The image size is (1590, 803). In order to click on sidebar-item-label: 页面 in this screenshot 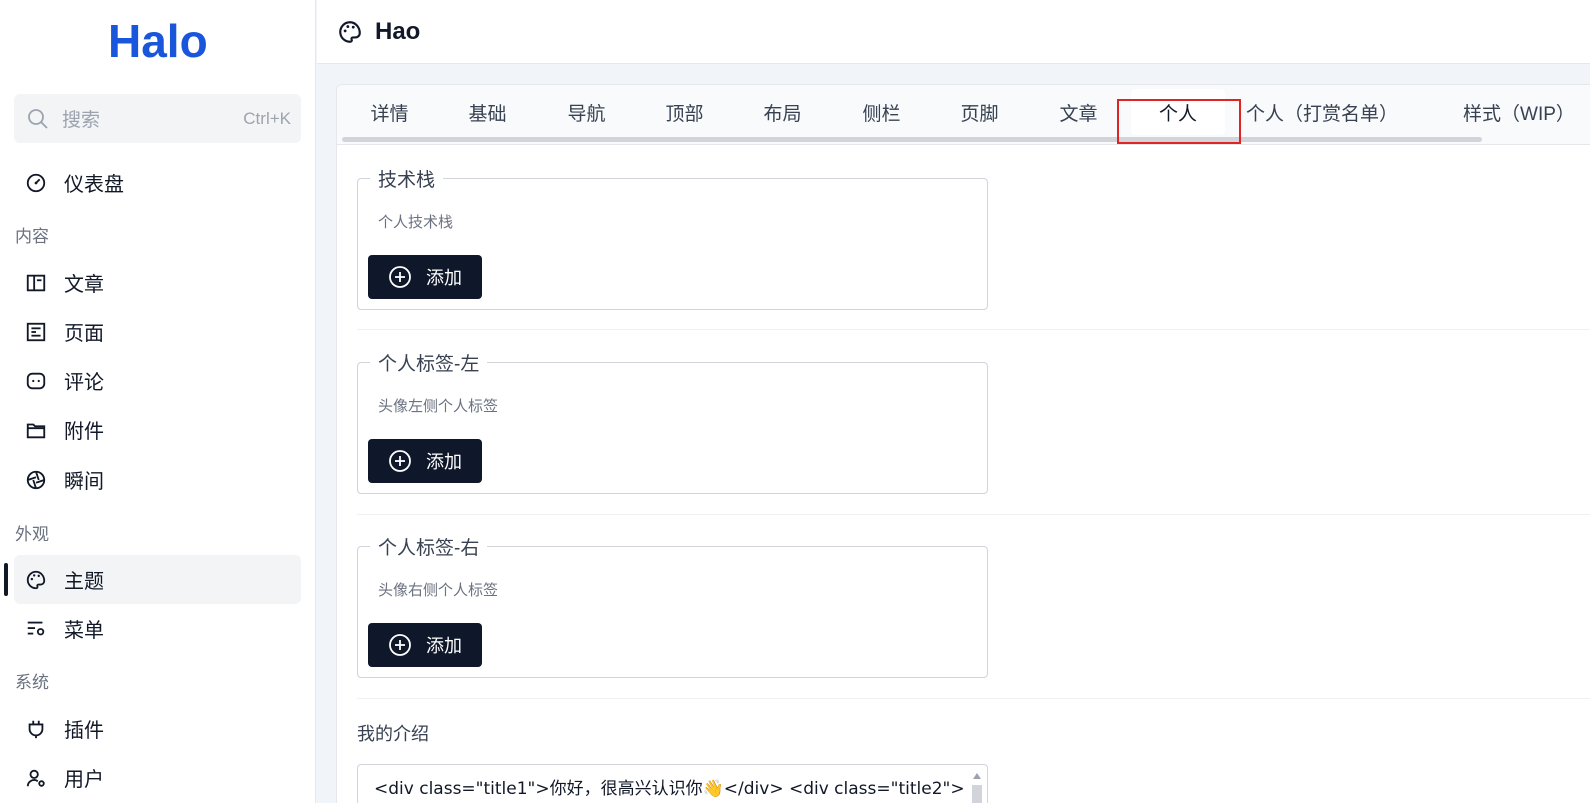, I will do `click(84, 334)`.